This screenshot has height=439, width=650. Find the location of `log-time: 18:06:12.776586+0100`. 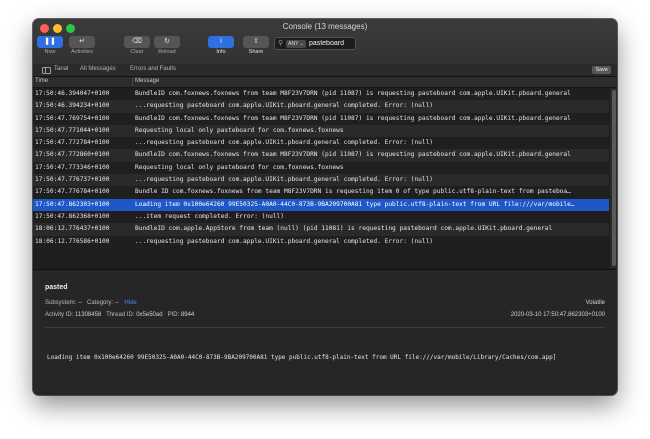

log-time: 18:06:12.776586+0100 is located at coordinates (72, 241).